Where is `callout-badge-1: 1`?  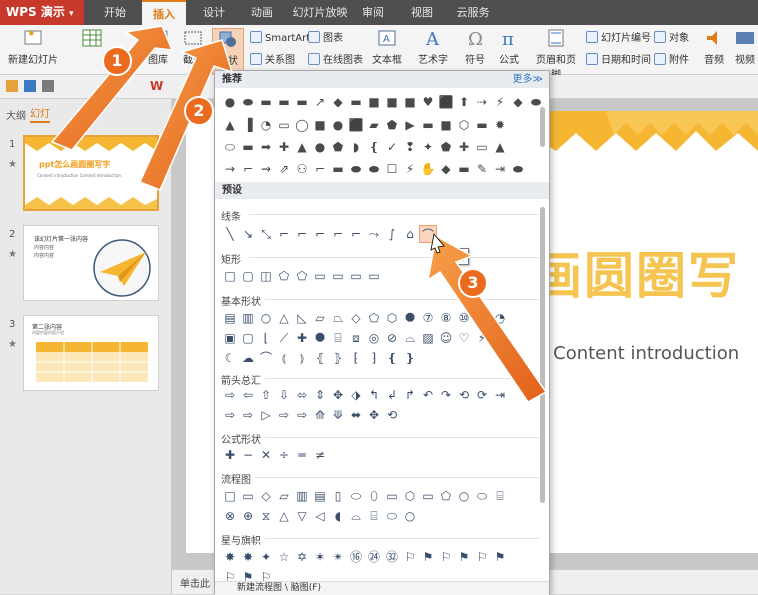
callout-badge-1: 1 is located at coordinates (117, 61).